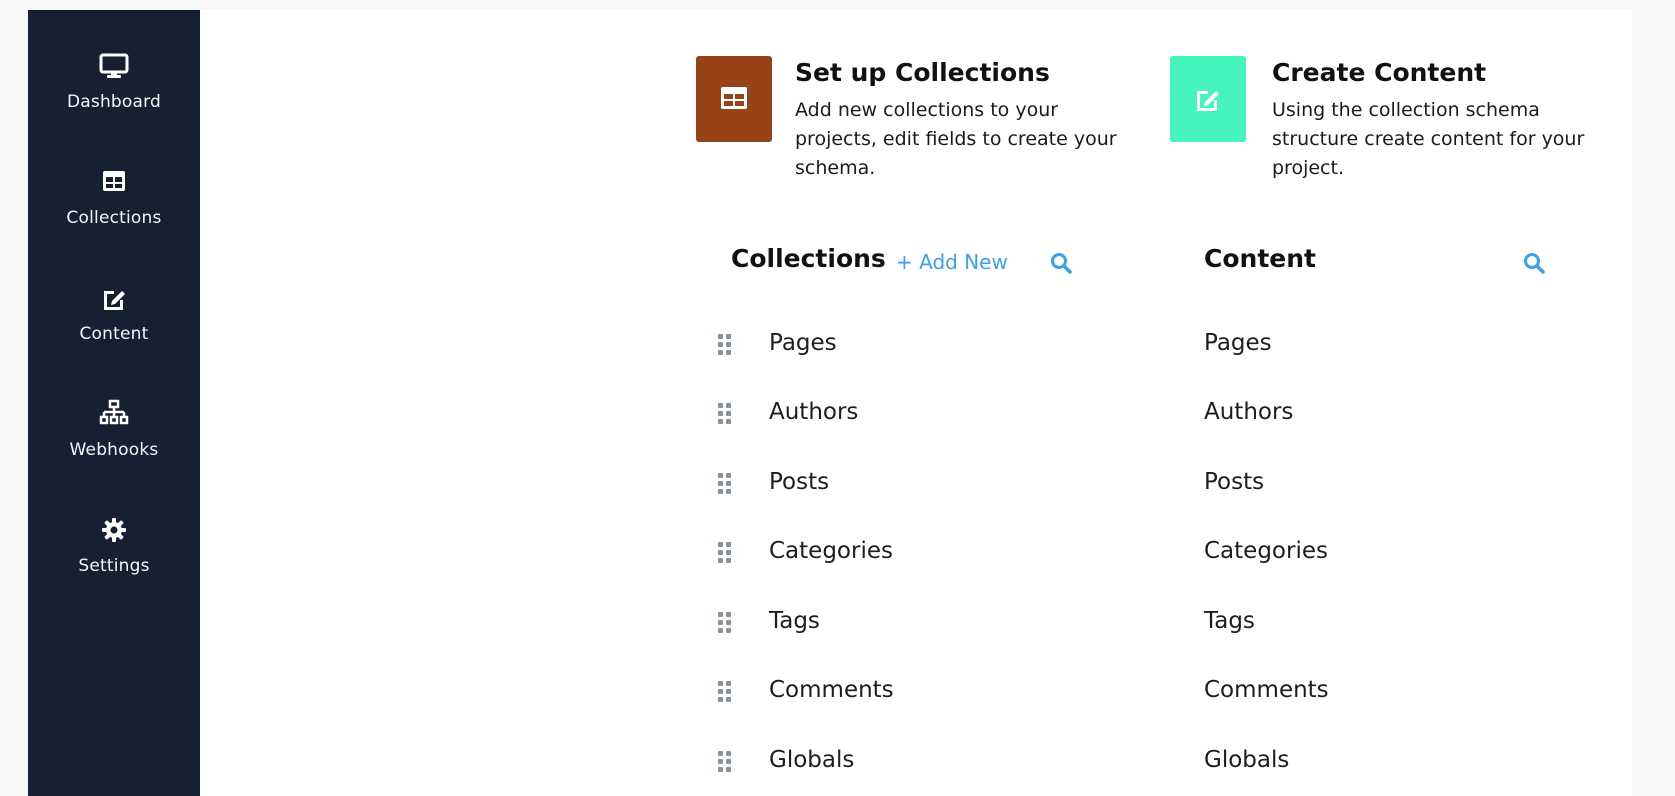  I want to click on setup-collections-tile, so click(734, 99).